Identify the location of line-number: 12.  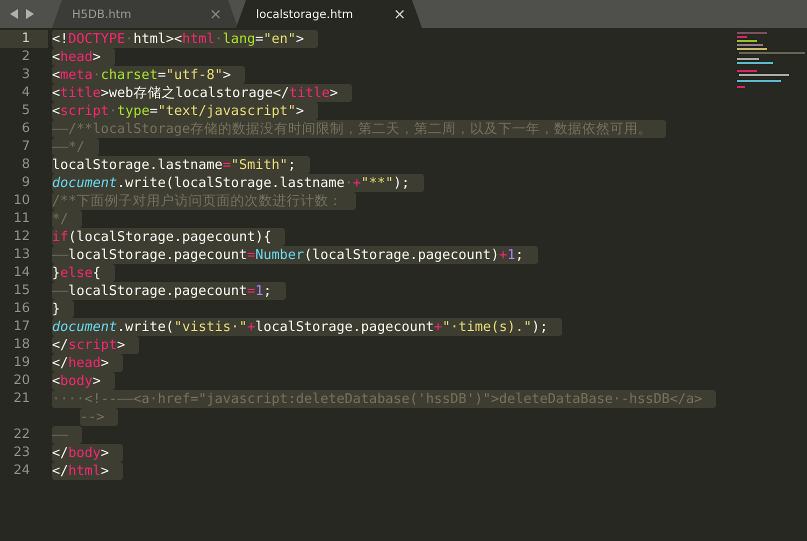
(21, 237).